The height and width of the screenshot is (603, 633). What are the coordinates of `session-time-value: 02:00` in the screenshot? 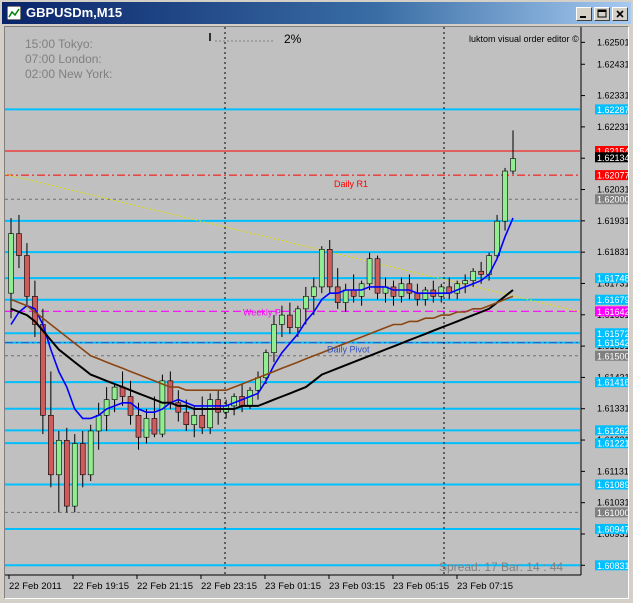 It's located at (40, 74).